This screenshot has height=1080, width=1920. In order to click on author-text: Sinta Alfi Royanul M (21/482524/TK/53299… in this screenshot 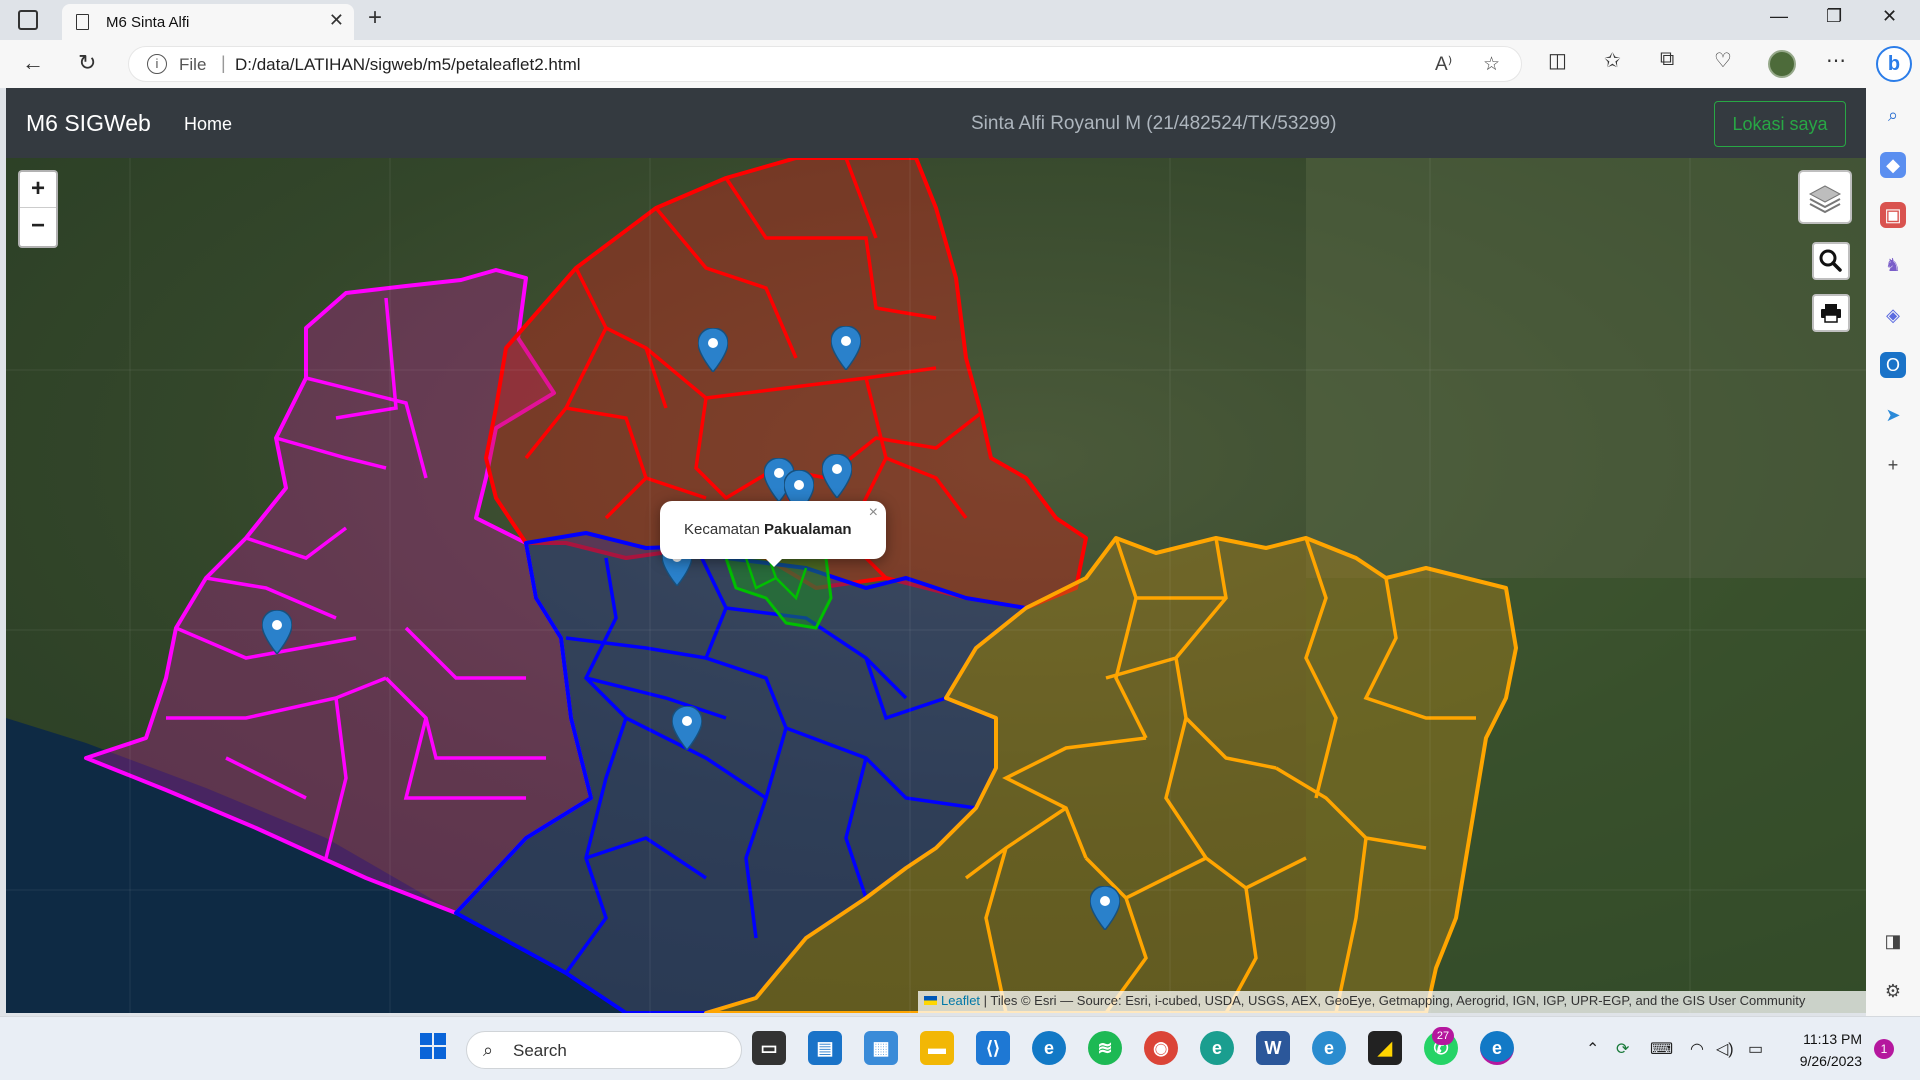, I will do `click(1154, 123)`.